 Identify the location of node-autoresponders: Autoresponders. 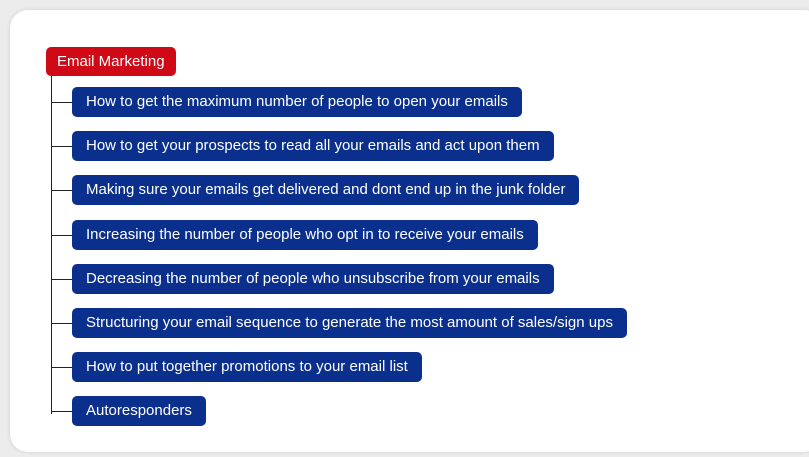
(139, 411).